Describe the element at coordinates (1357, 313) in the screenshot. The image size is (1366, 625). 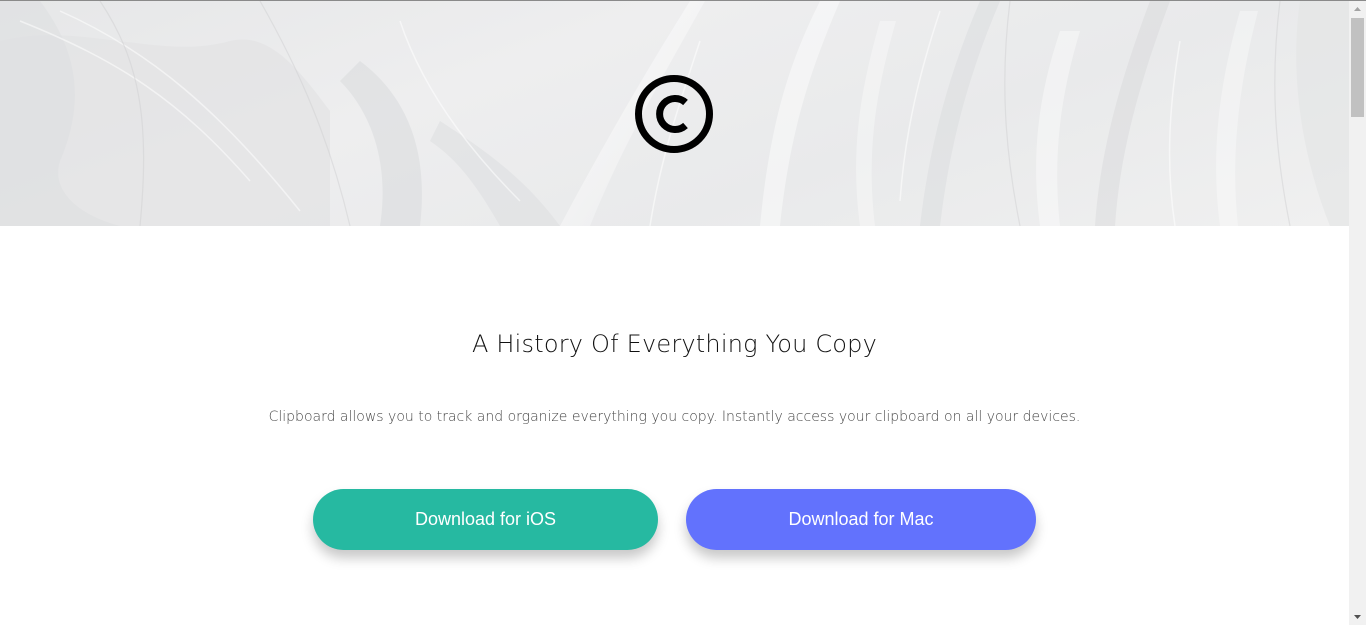
I see `vertical-scrollbar` at that location.